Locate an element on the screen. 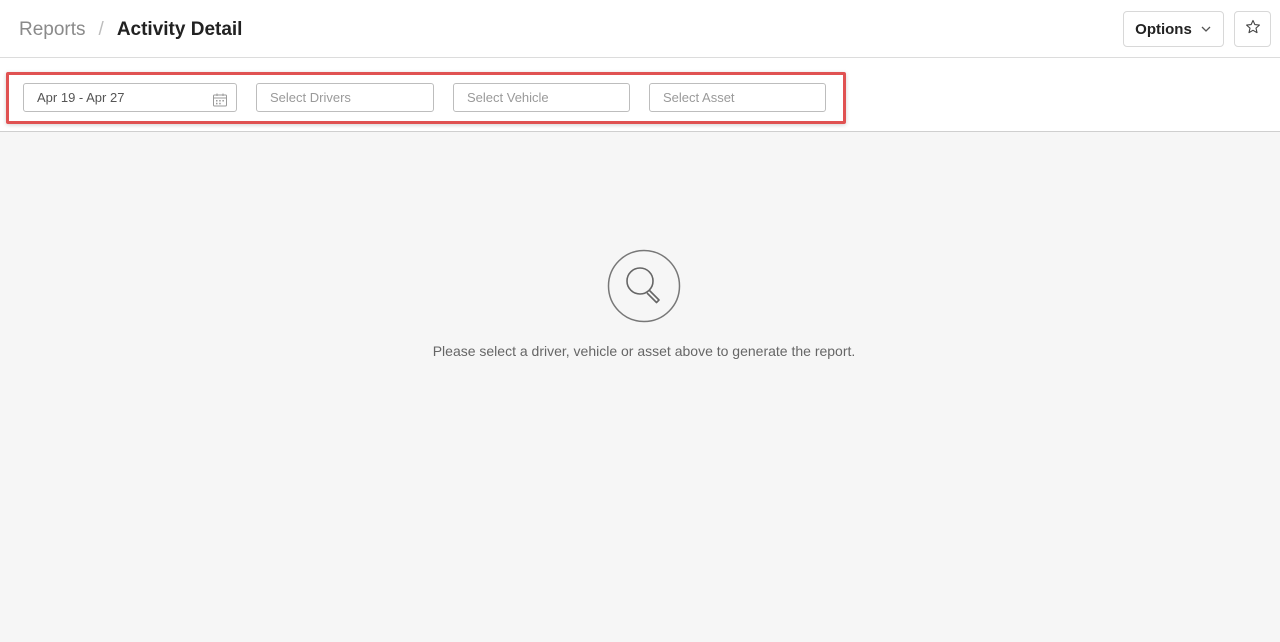 This screenshot has width=1280, height=642. page-header: Reports / Activity Detail Options is located at coordinates (640, 29).